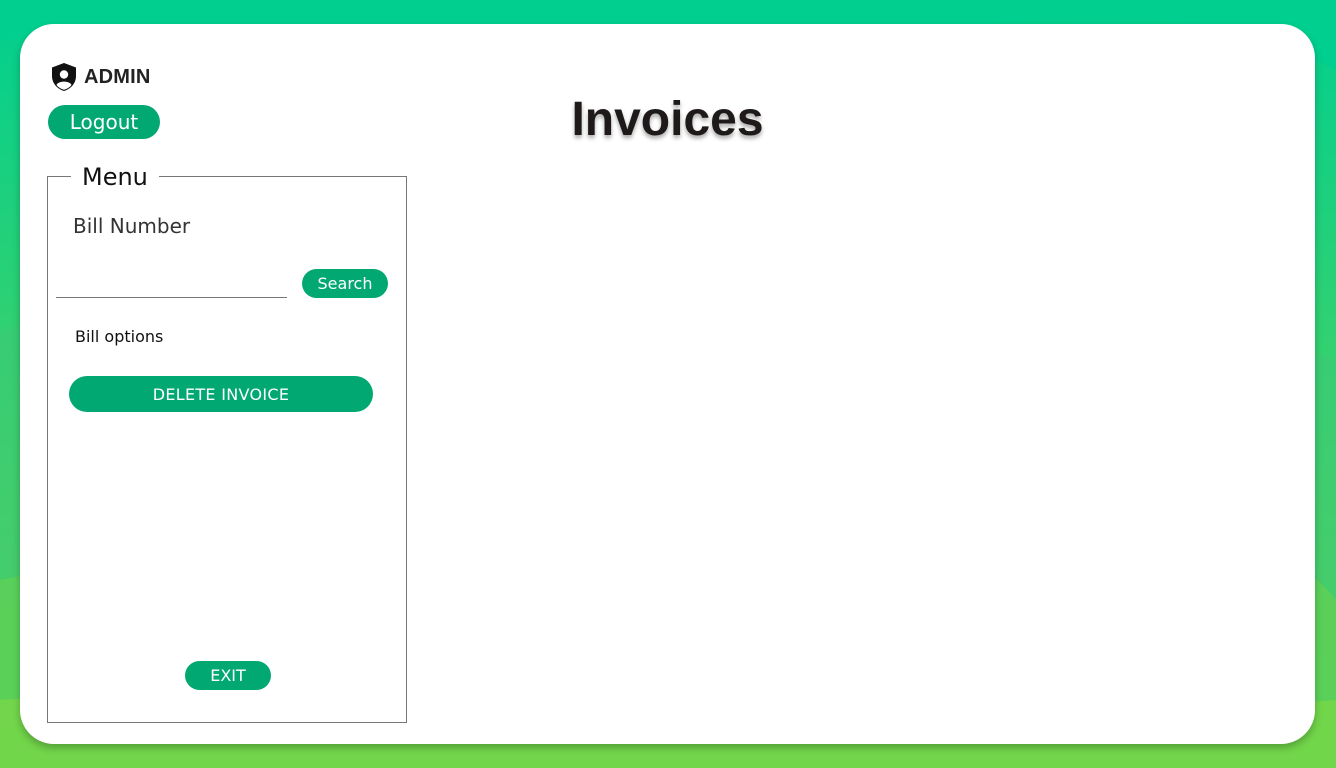  I want to click on admin-badge: ADMIN, so click(100, 77).